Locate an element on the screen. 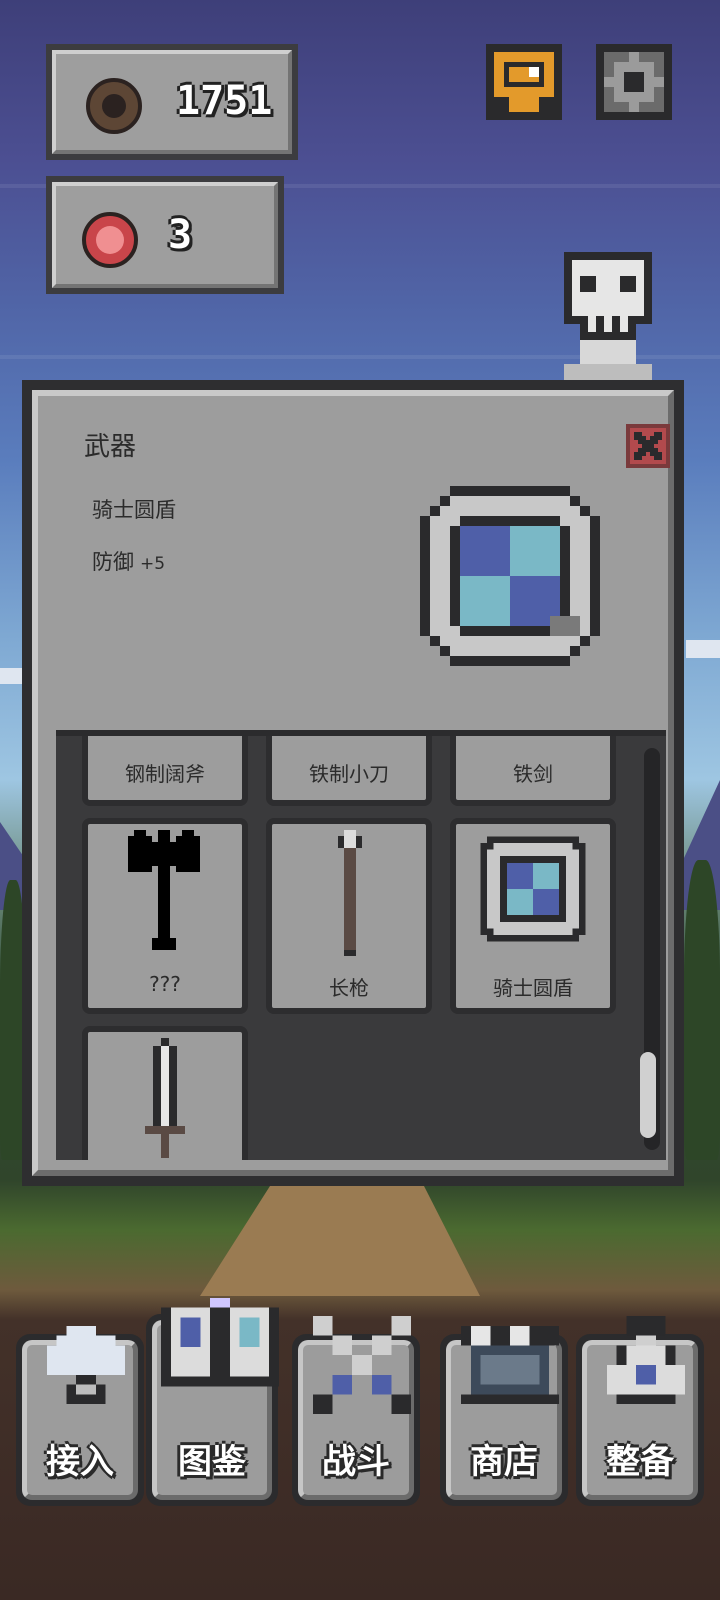  axe-silhouette-icon is located at coordinates (164, 890).